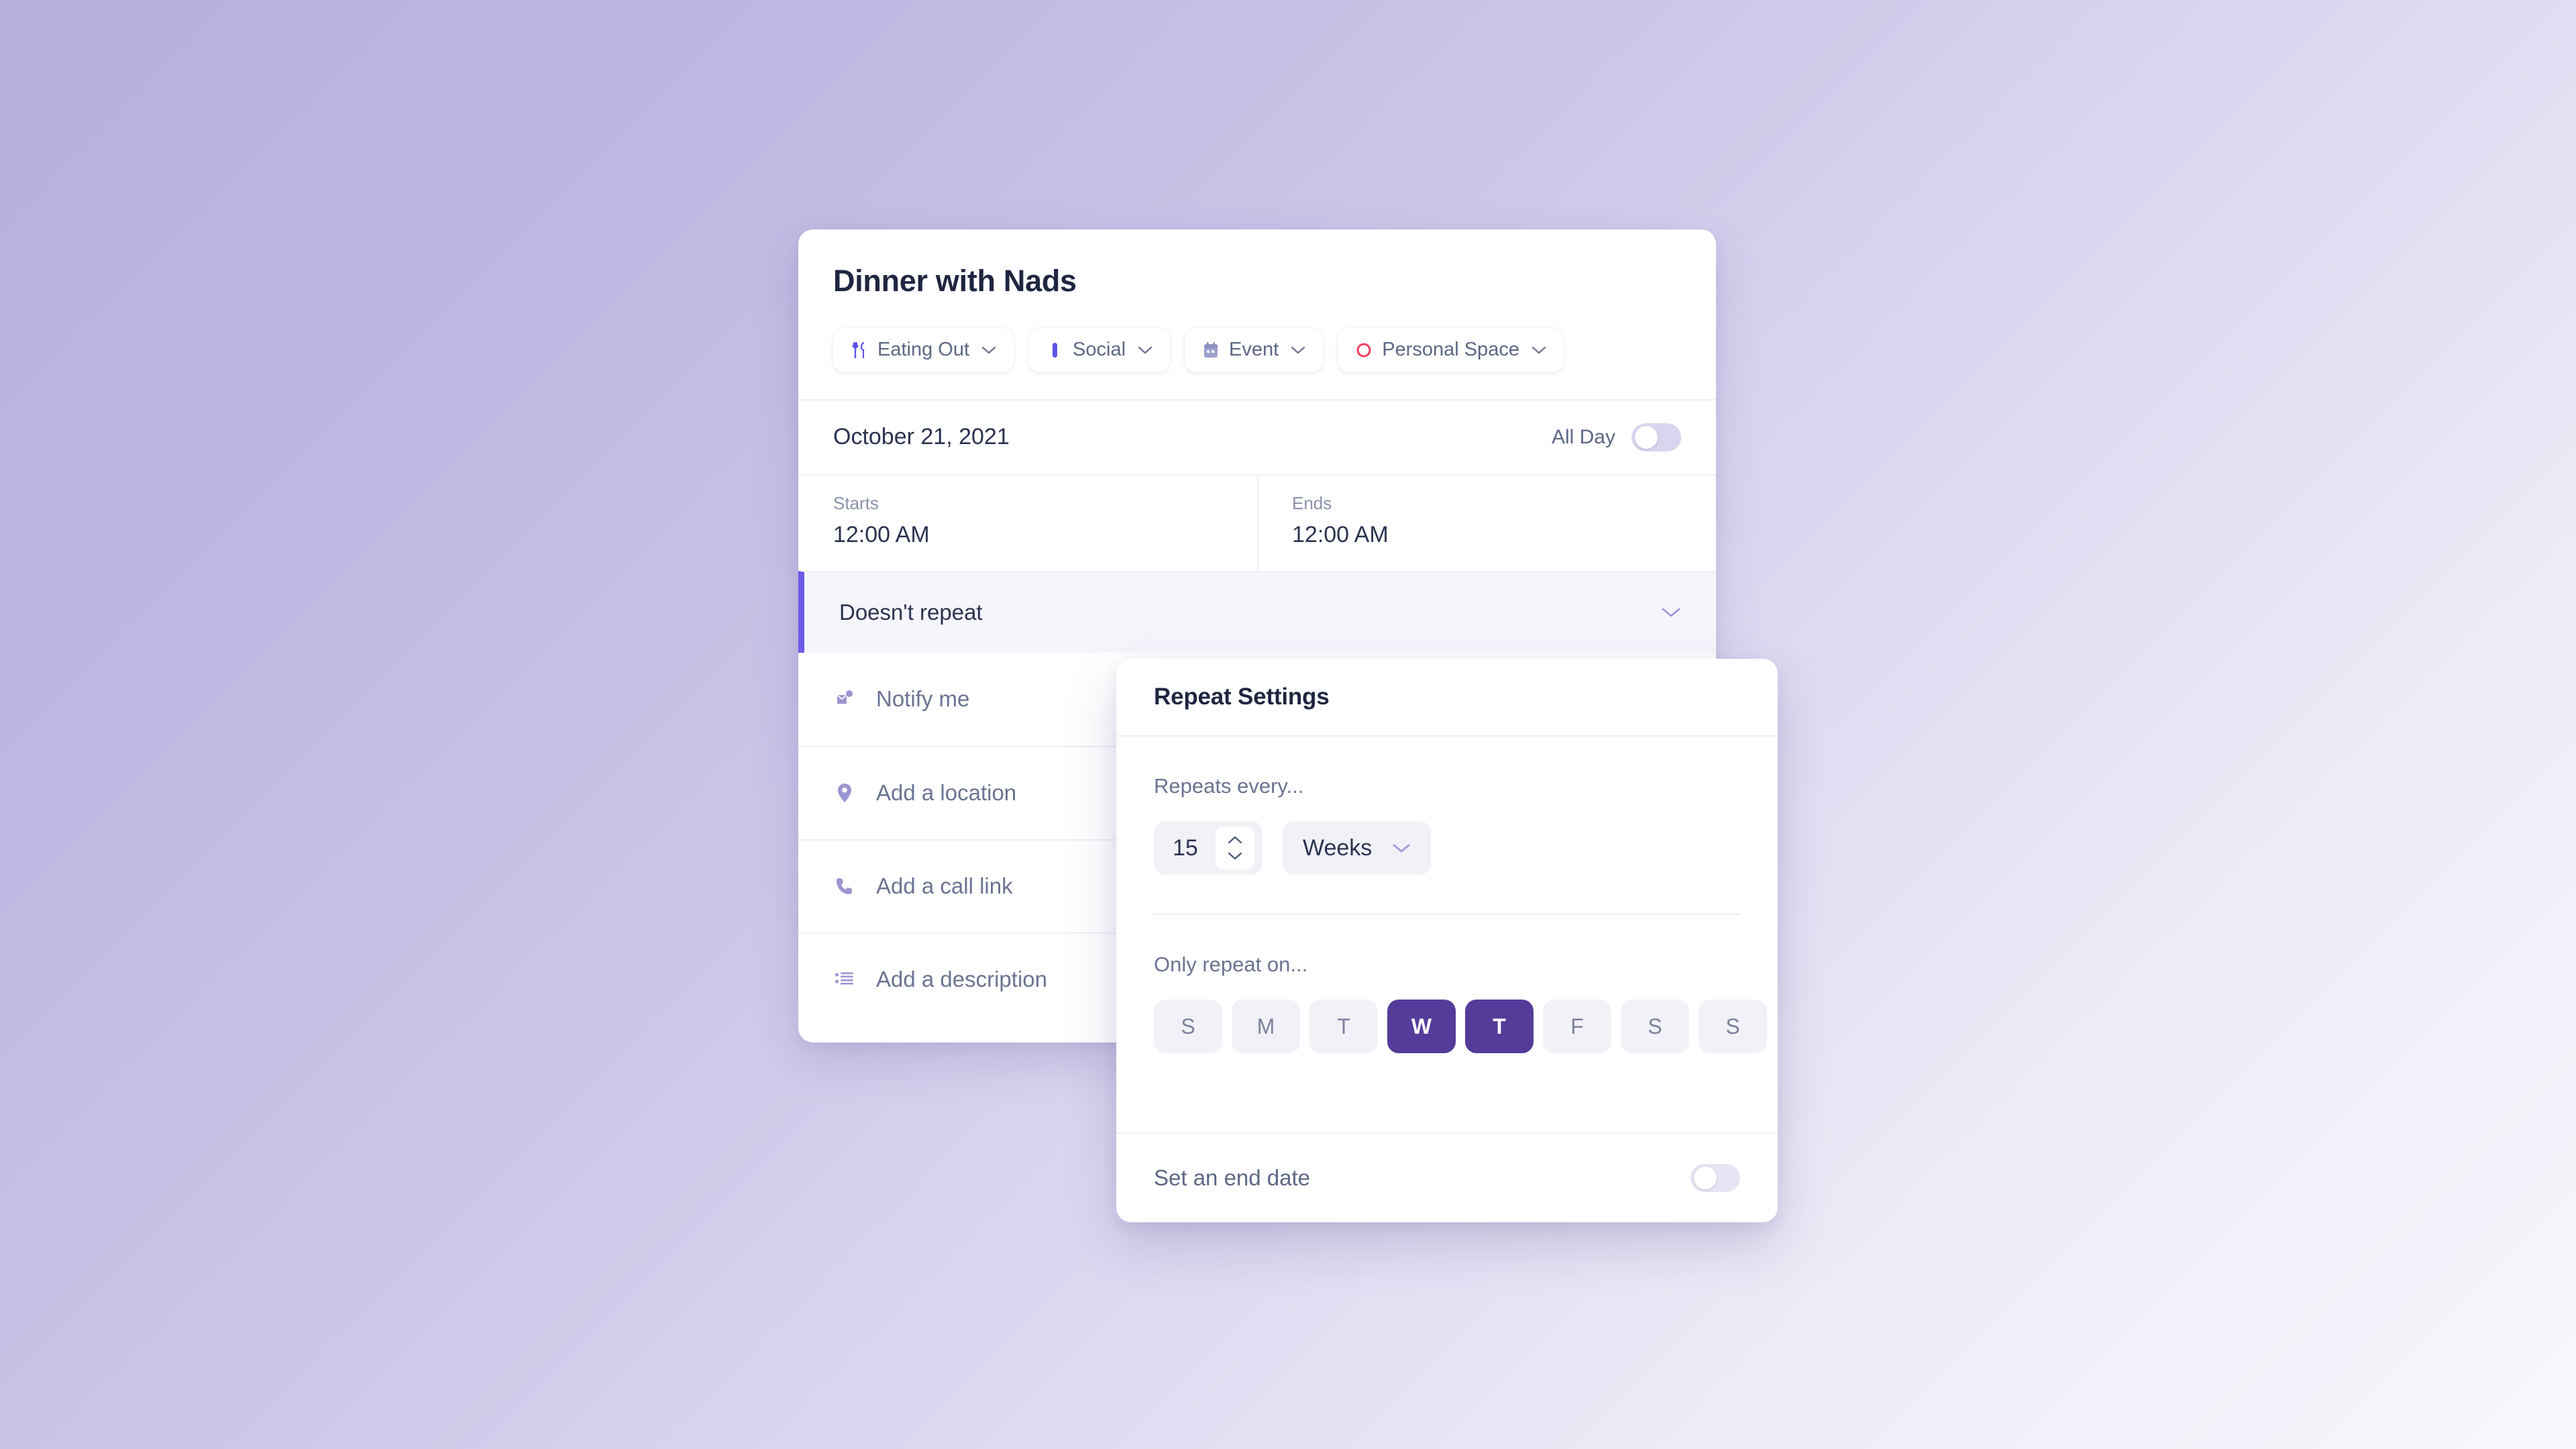  Describe the element at coordinates (1343, 1026) in the screenshot. I see `day-button-2: T` at that location.